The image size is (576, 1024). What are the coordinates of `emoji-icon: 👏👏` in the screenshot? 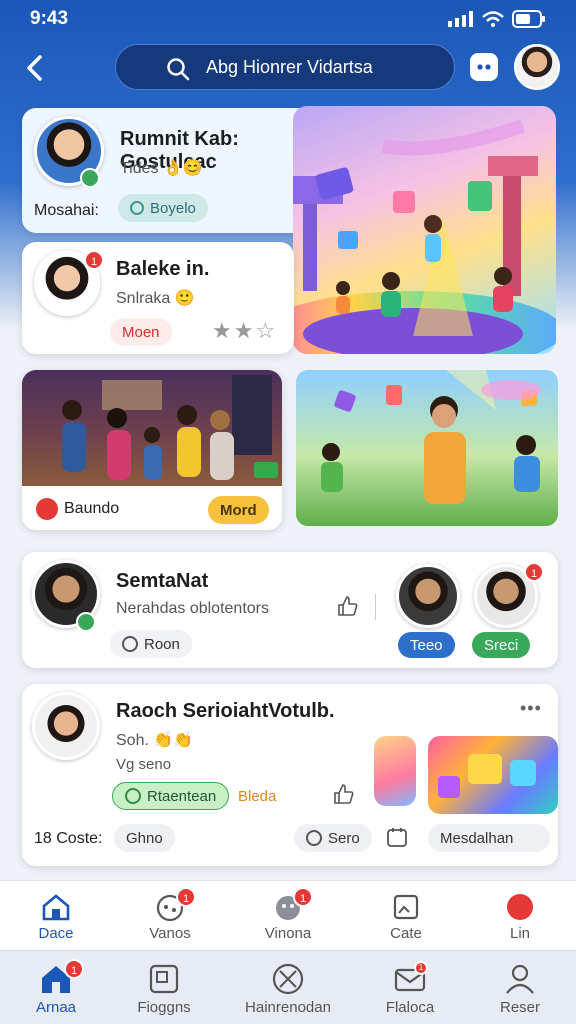 It's located at (173, 740).